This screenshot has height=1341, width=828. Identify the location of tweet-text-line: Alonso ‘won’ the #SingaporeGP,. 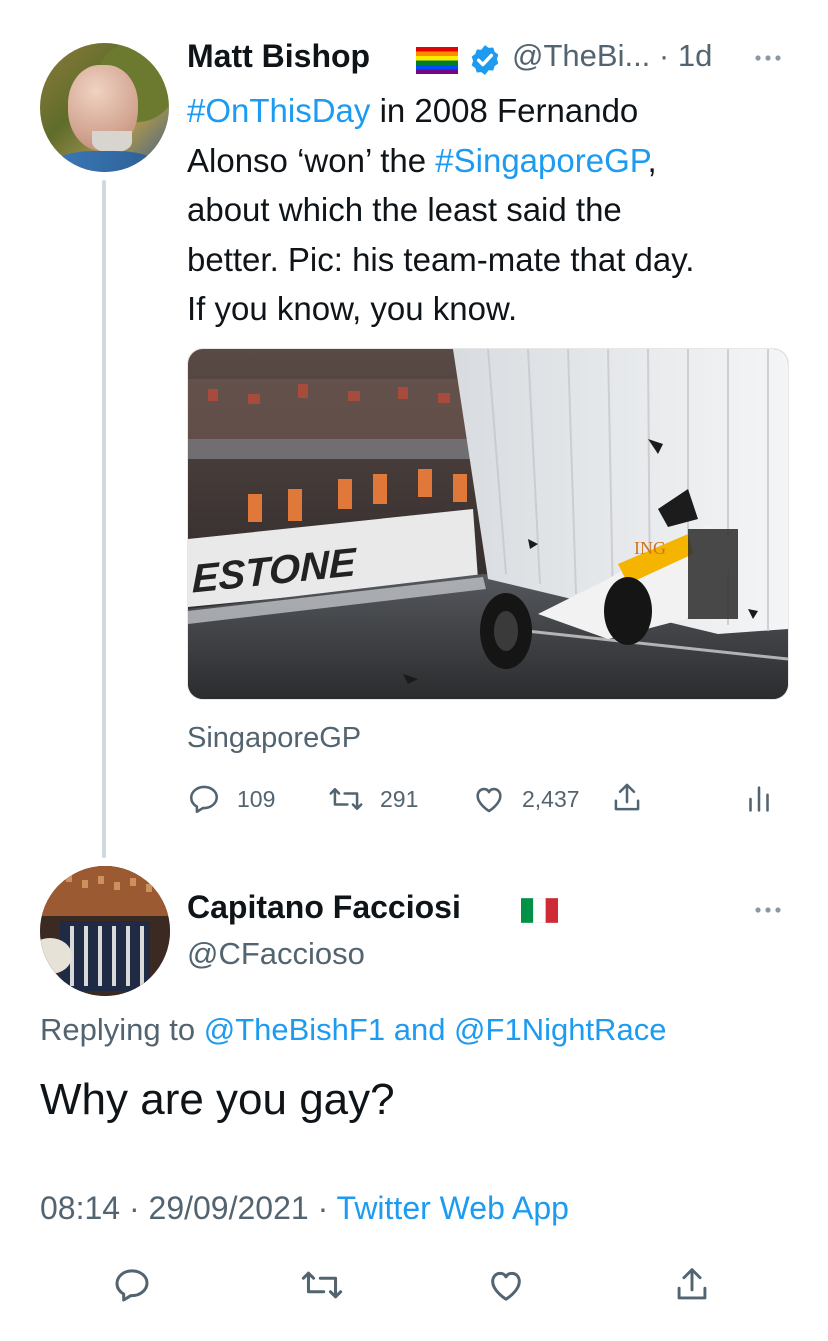
(497, 161).